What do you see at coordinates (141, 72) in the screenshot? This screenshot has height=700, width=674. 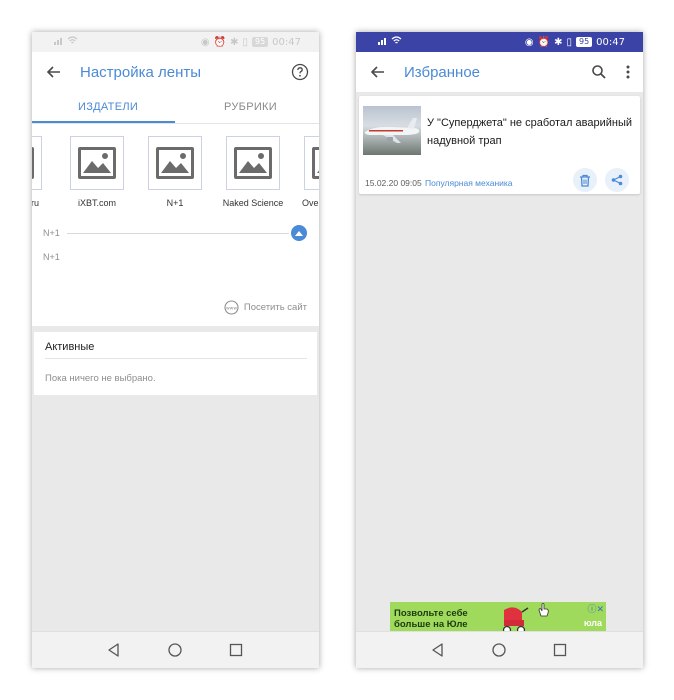 I see `page-title: Настройка ленты` at bounding box center [141, 72].